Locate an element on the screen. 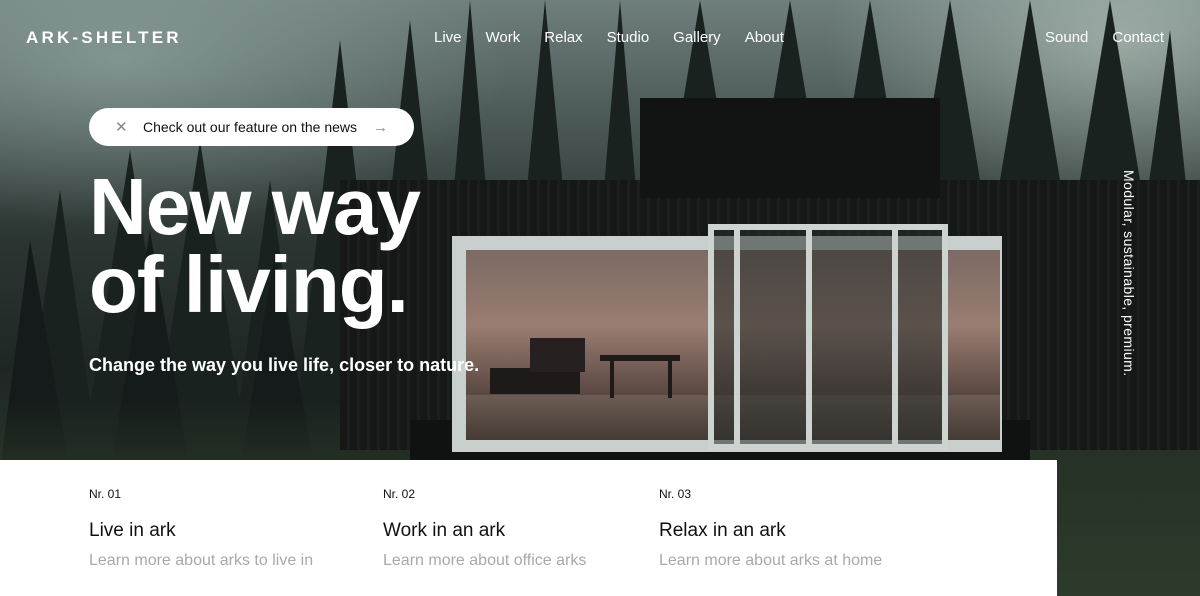 This screenshot has width=1200, height=596. card-link: Learn more about arks at home is located at coordinates (770, 561).